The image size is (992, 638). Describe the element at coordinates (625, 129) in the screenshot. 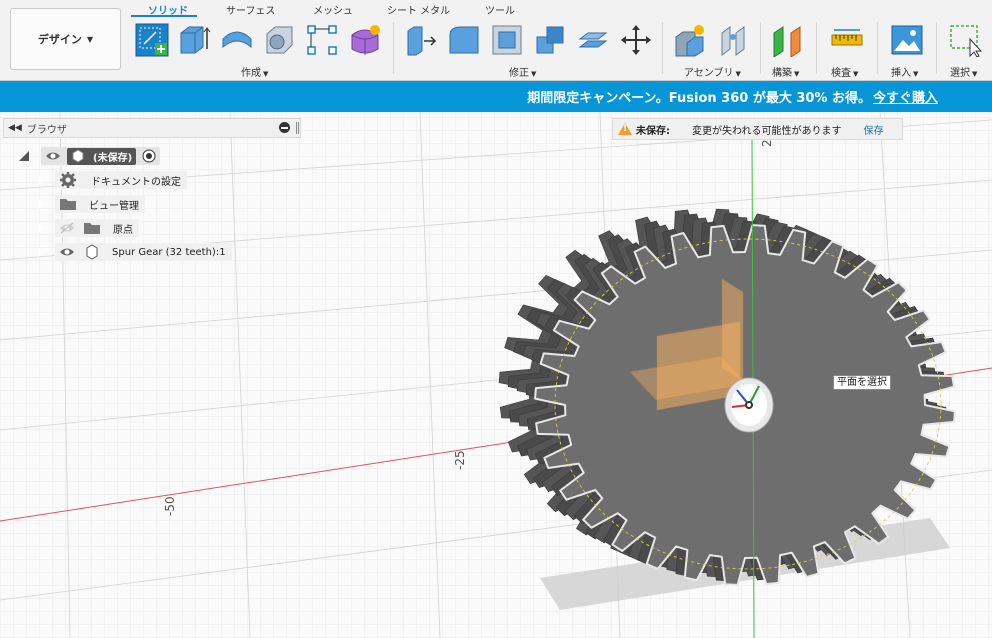

I see `warning-icon` at that location.